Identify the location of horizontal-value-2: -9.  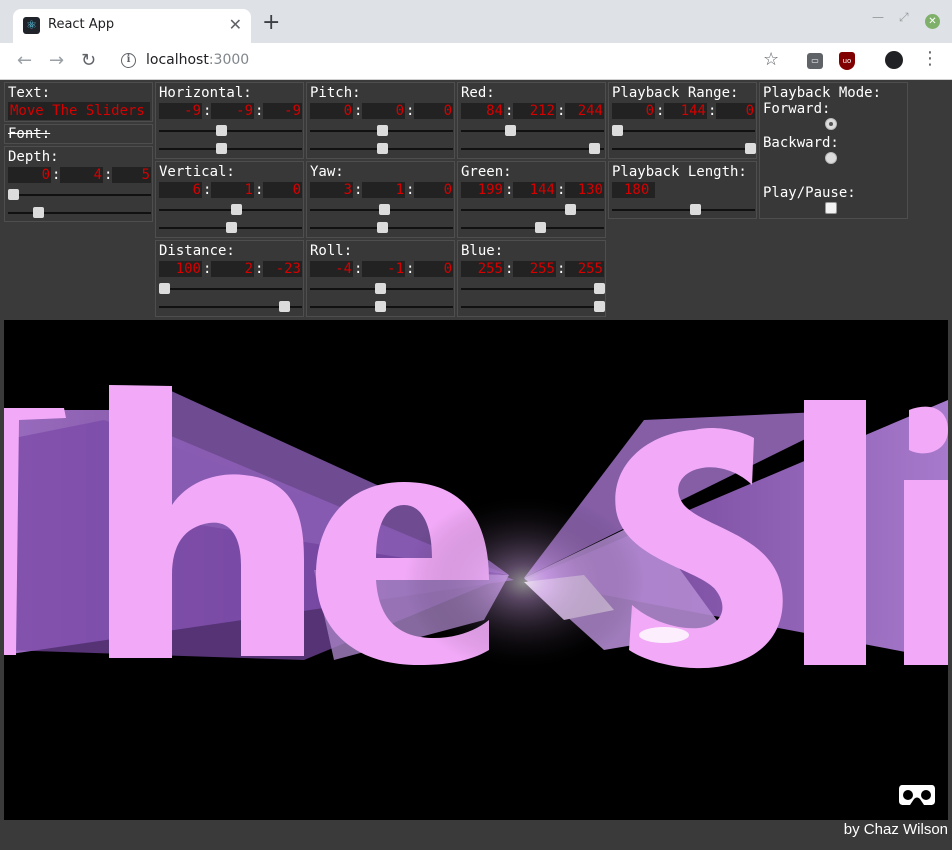
(232, 111).